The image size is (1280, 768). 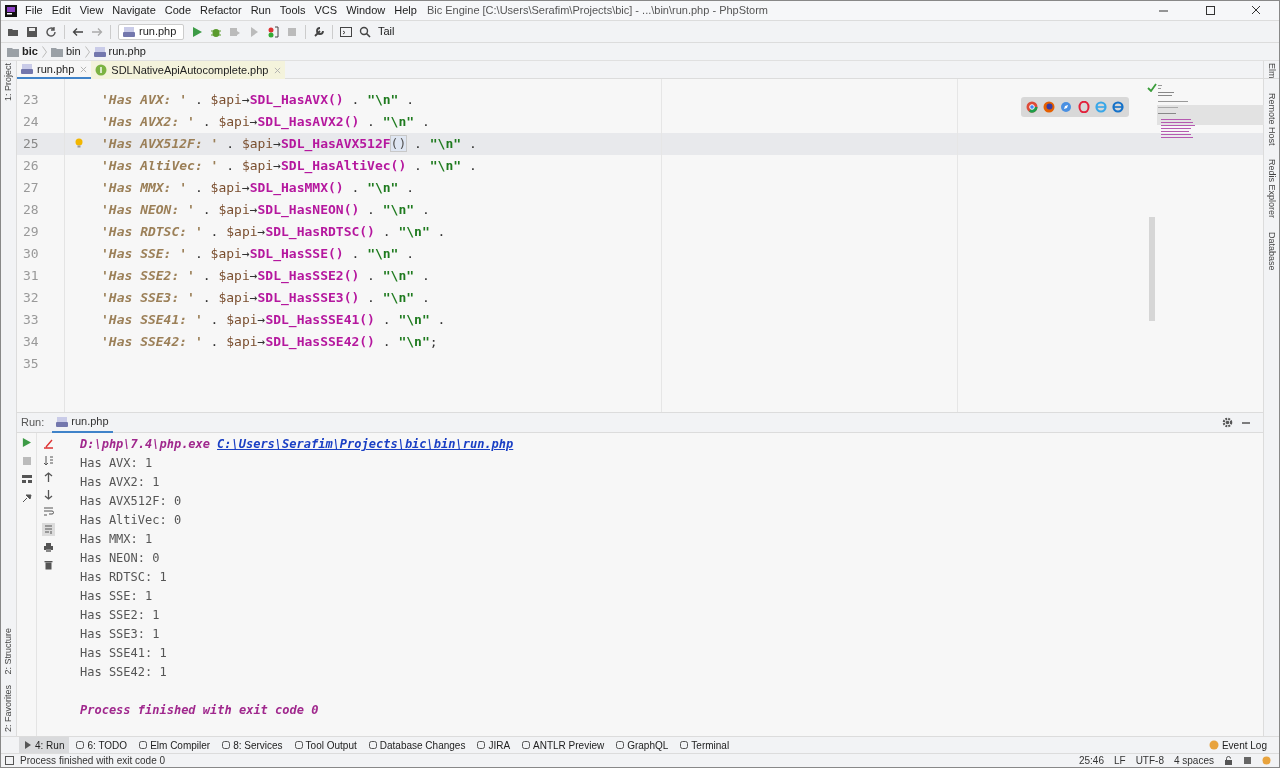 I want to click on code-line: 'Has SSE41: ' . $api→SDL_HasSSE41() . "\n" ., so click(x=273, y=319).